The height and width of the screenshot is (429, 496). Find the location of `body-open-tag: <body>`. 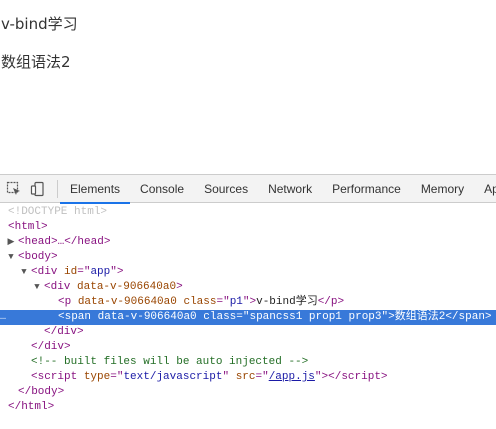

body-open-tag: <body> is located at coordinates (38, 257).